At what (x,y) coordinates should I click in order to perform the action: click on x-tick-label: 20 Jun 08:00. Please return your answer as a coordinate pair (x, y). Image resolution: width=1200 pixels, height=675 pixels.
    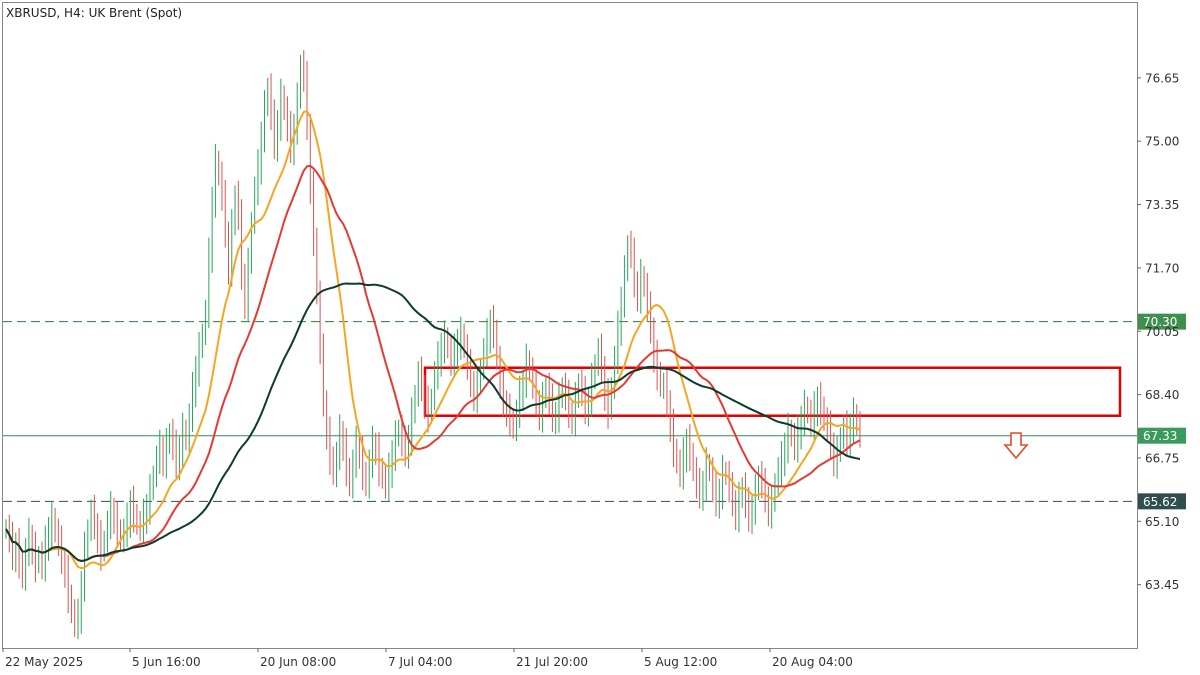
    Looking at the image, I should click on (298, 662).